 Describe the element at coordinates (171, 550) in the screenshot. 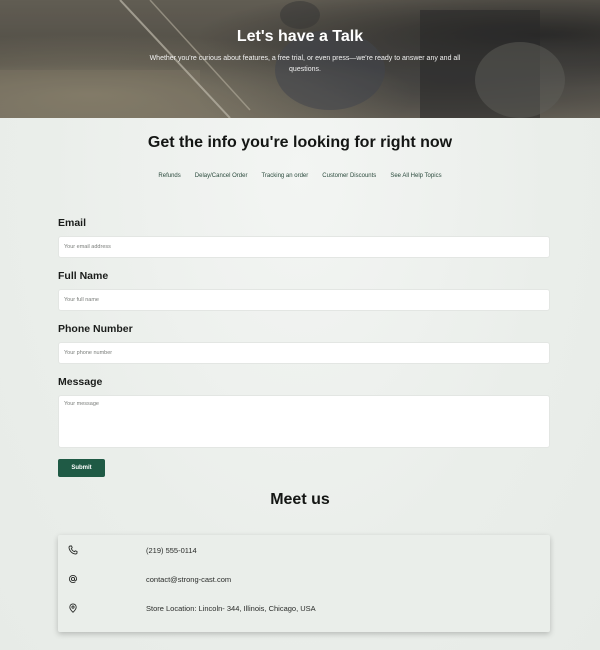

I see `contact-phone-text: (219) 555-0114` at that location.